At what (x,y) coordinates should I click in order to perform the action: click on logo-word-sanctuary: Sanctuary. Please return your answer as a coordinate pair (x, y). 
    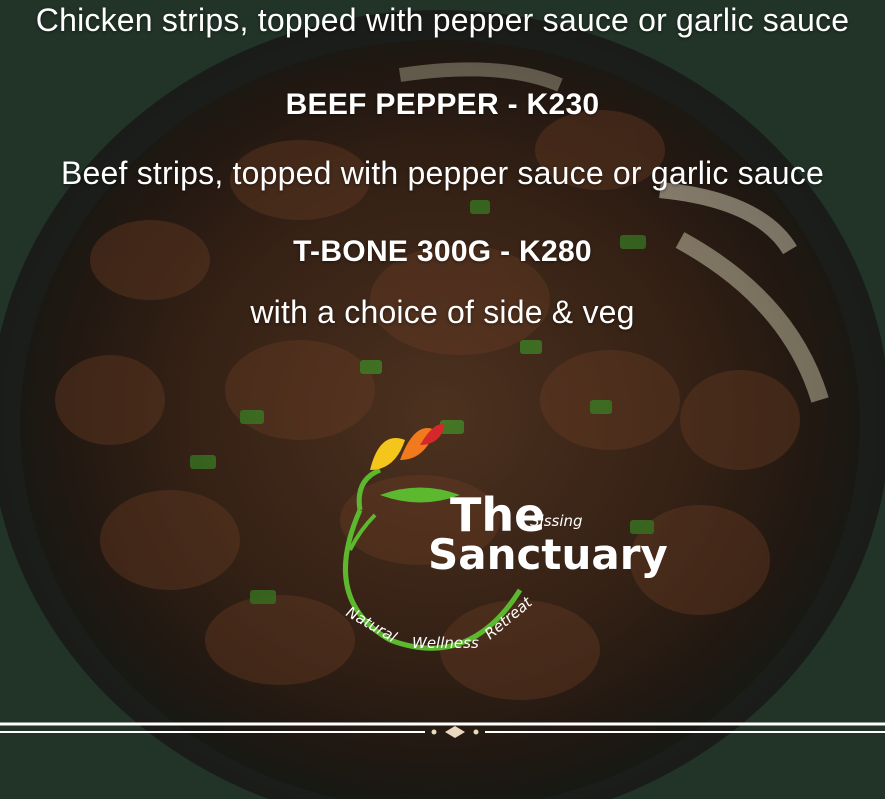
    Looking at the image, I should click on (548, 554).